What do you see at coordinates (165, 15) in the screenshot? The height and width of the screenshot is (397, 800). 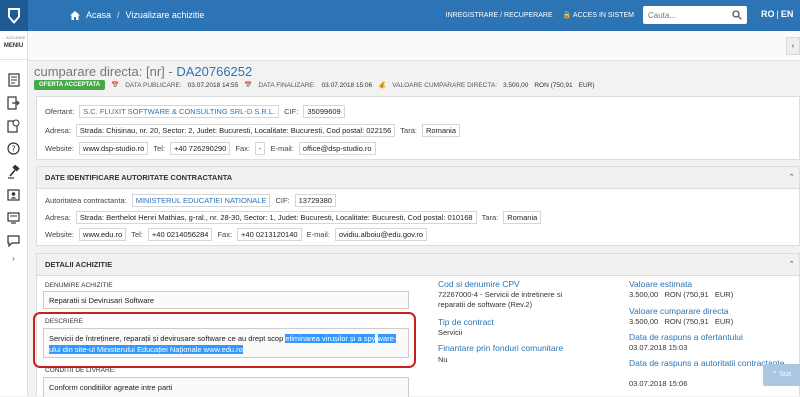 I see `breadcrumb-current: Vizualizare achizitie` at bounding box center [165, 15].